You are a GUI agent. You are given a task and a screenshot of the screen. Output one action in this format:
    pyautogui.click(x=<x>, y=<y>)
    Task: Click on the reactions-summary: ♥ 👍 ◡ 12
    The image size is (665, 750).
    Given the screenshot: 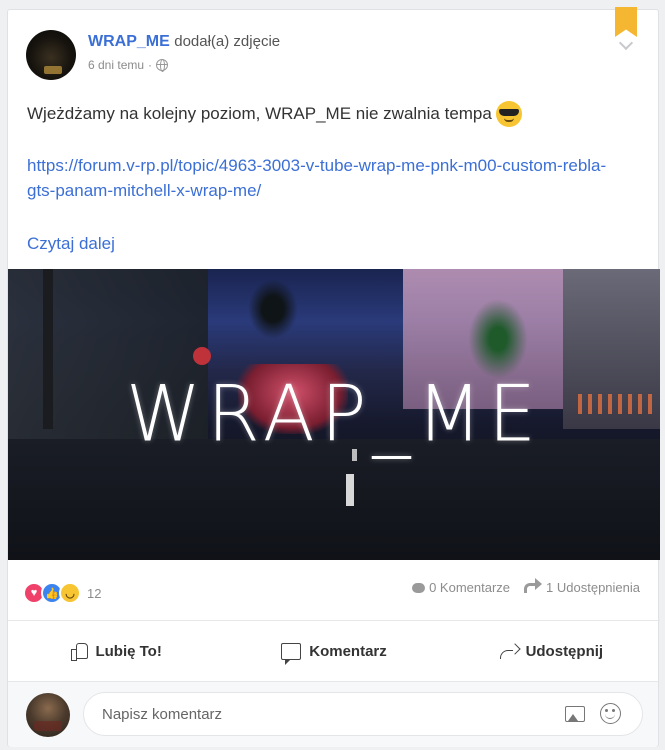 What is the action you would take?
    pyautogui.click(x=62, y=593)
    